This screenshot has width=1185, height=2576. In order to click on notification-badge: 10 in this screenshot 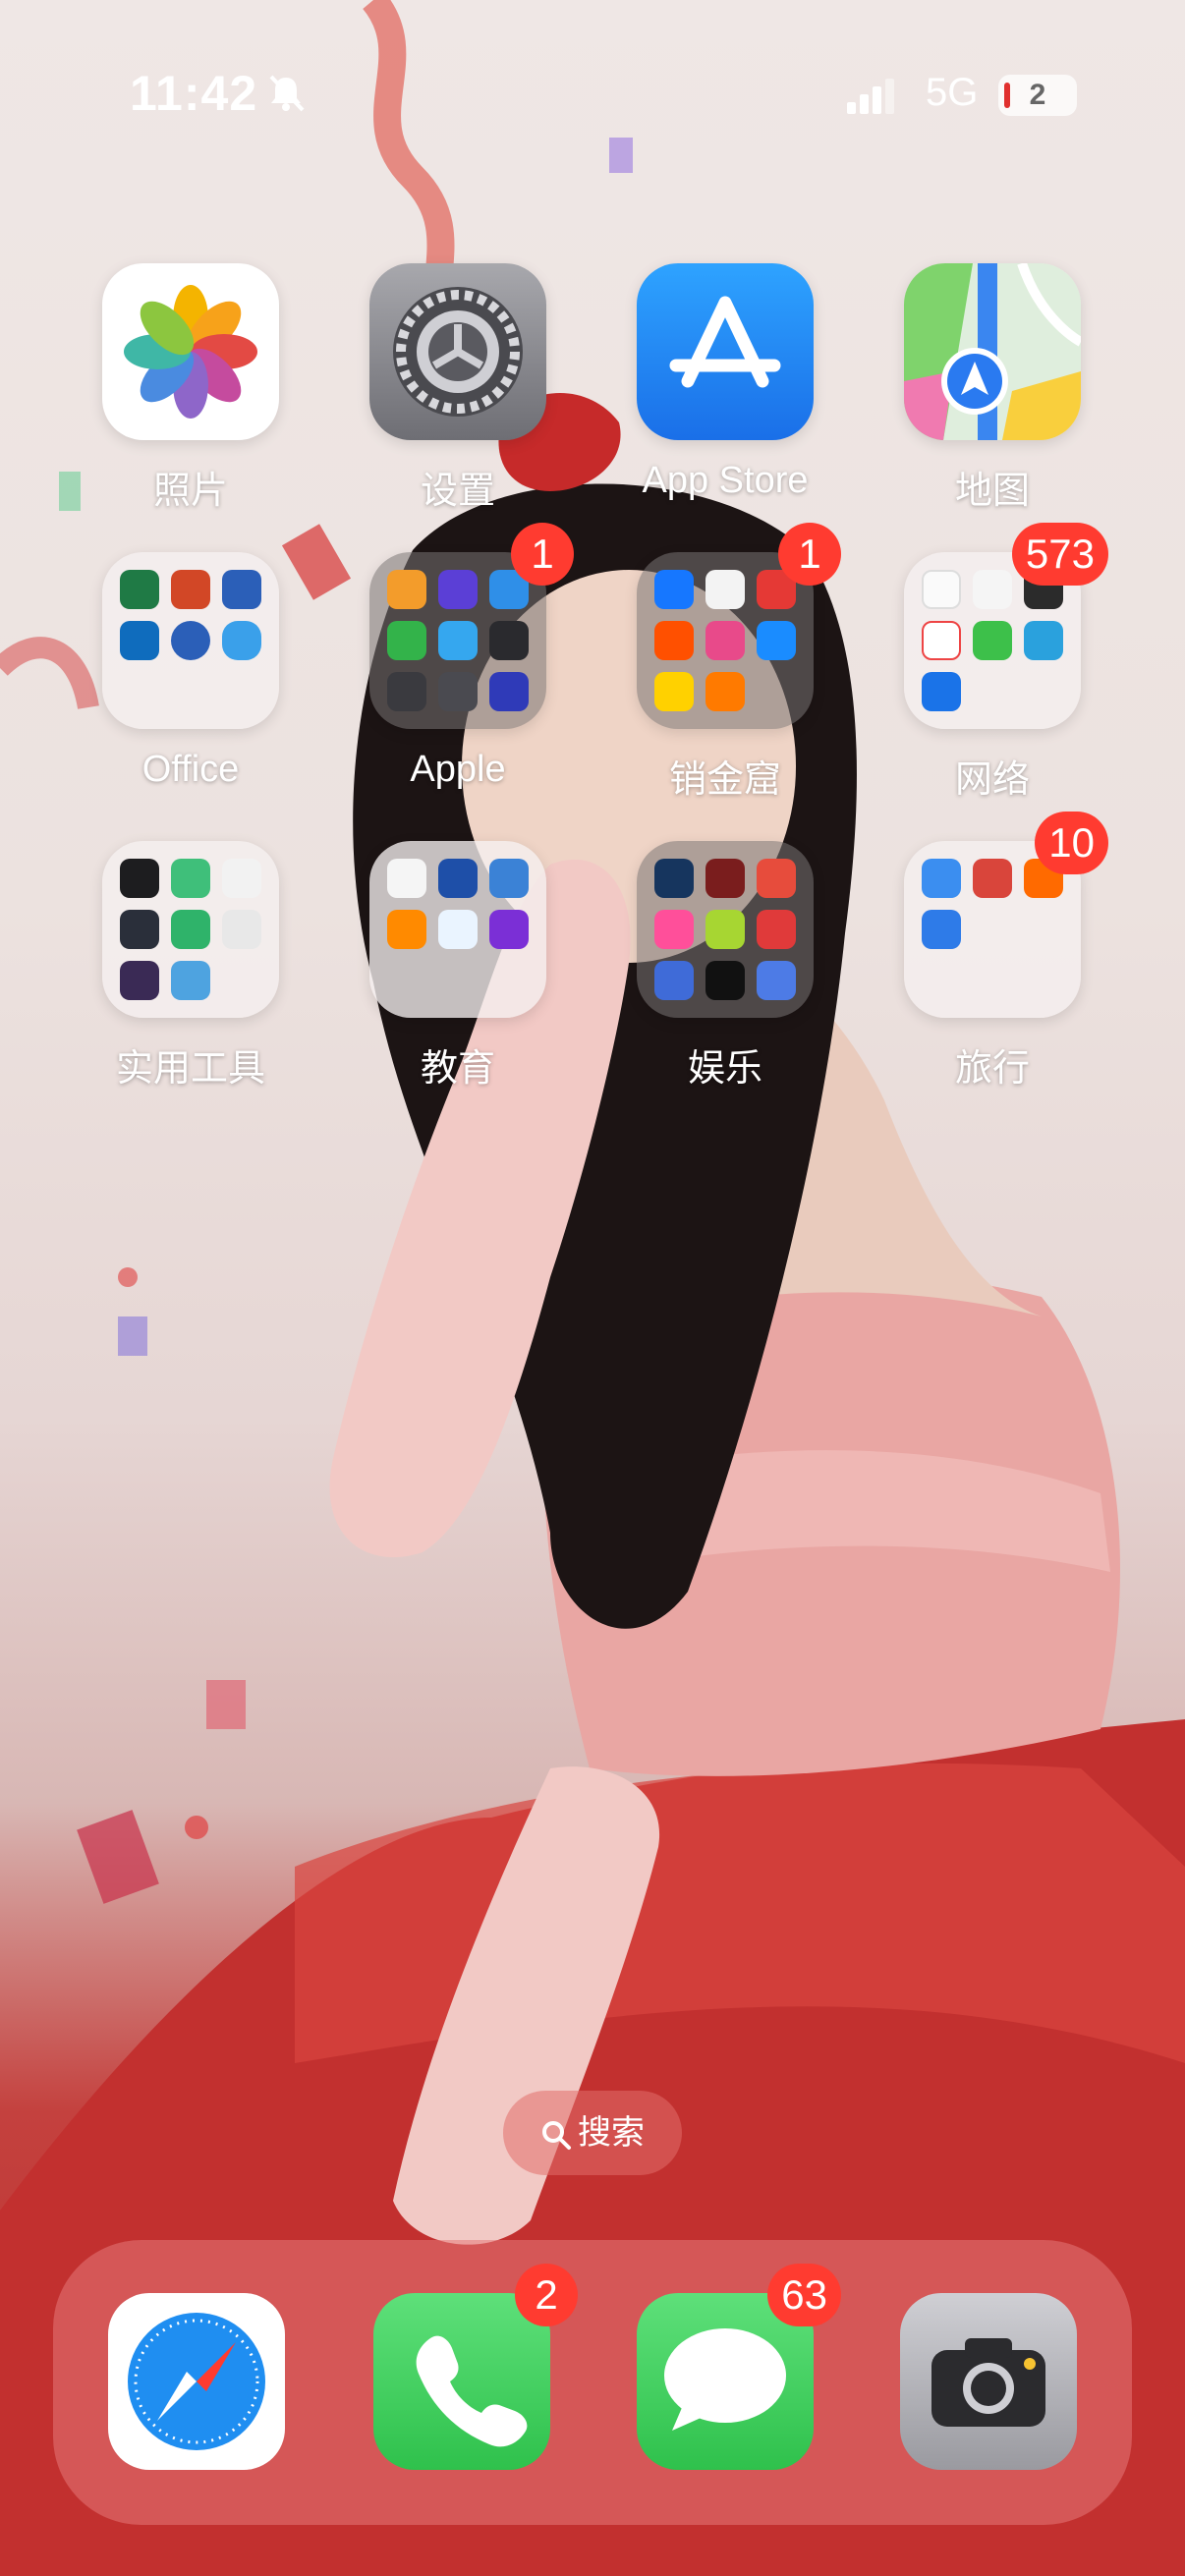, I will do `click(1072, 843)`.